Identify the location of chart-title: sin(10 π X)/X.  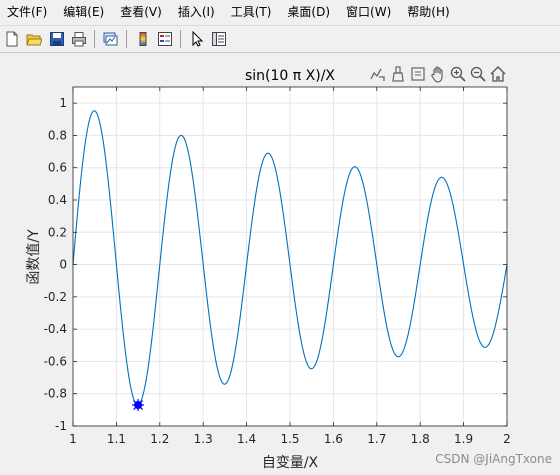
(290, 76).